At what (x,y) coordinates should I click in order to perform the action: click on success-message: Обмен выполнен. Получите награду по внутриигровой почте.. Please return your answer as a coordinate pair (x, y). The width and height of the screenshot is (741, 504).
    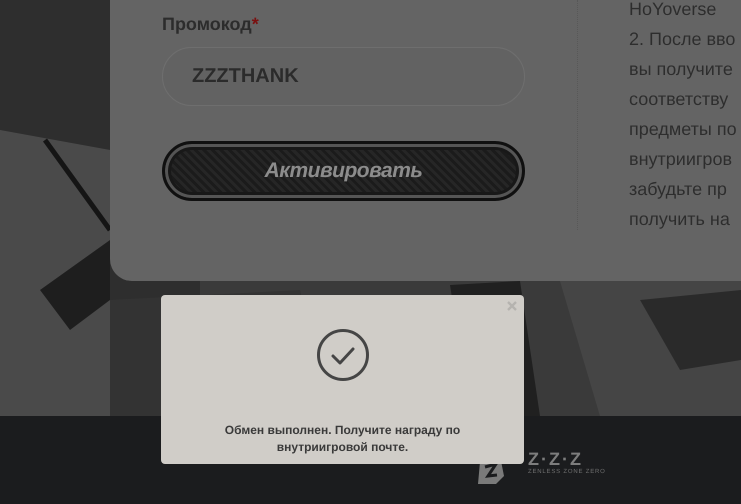
    Looking at the image, I should click on (343, 439).